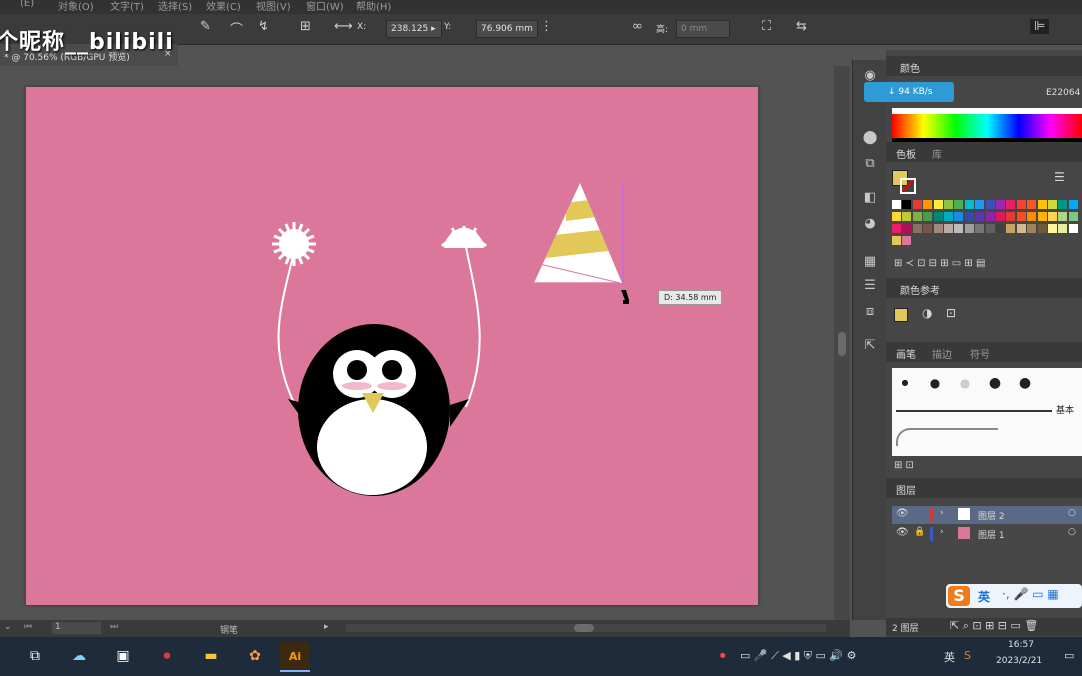 This screenshot has width=1082, height=676. Describe the element at coordinates (637, 26) in the screenshot. I see `link-icon: ∞` at that location.